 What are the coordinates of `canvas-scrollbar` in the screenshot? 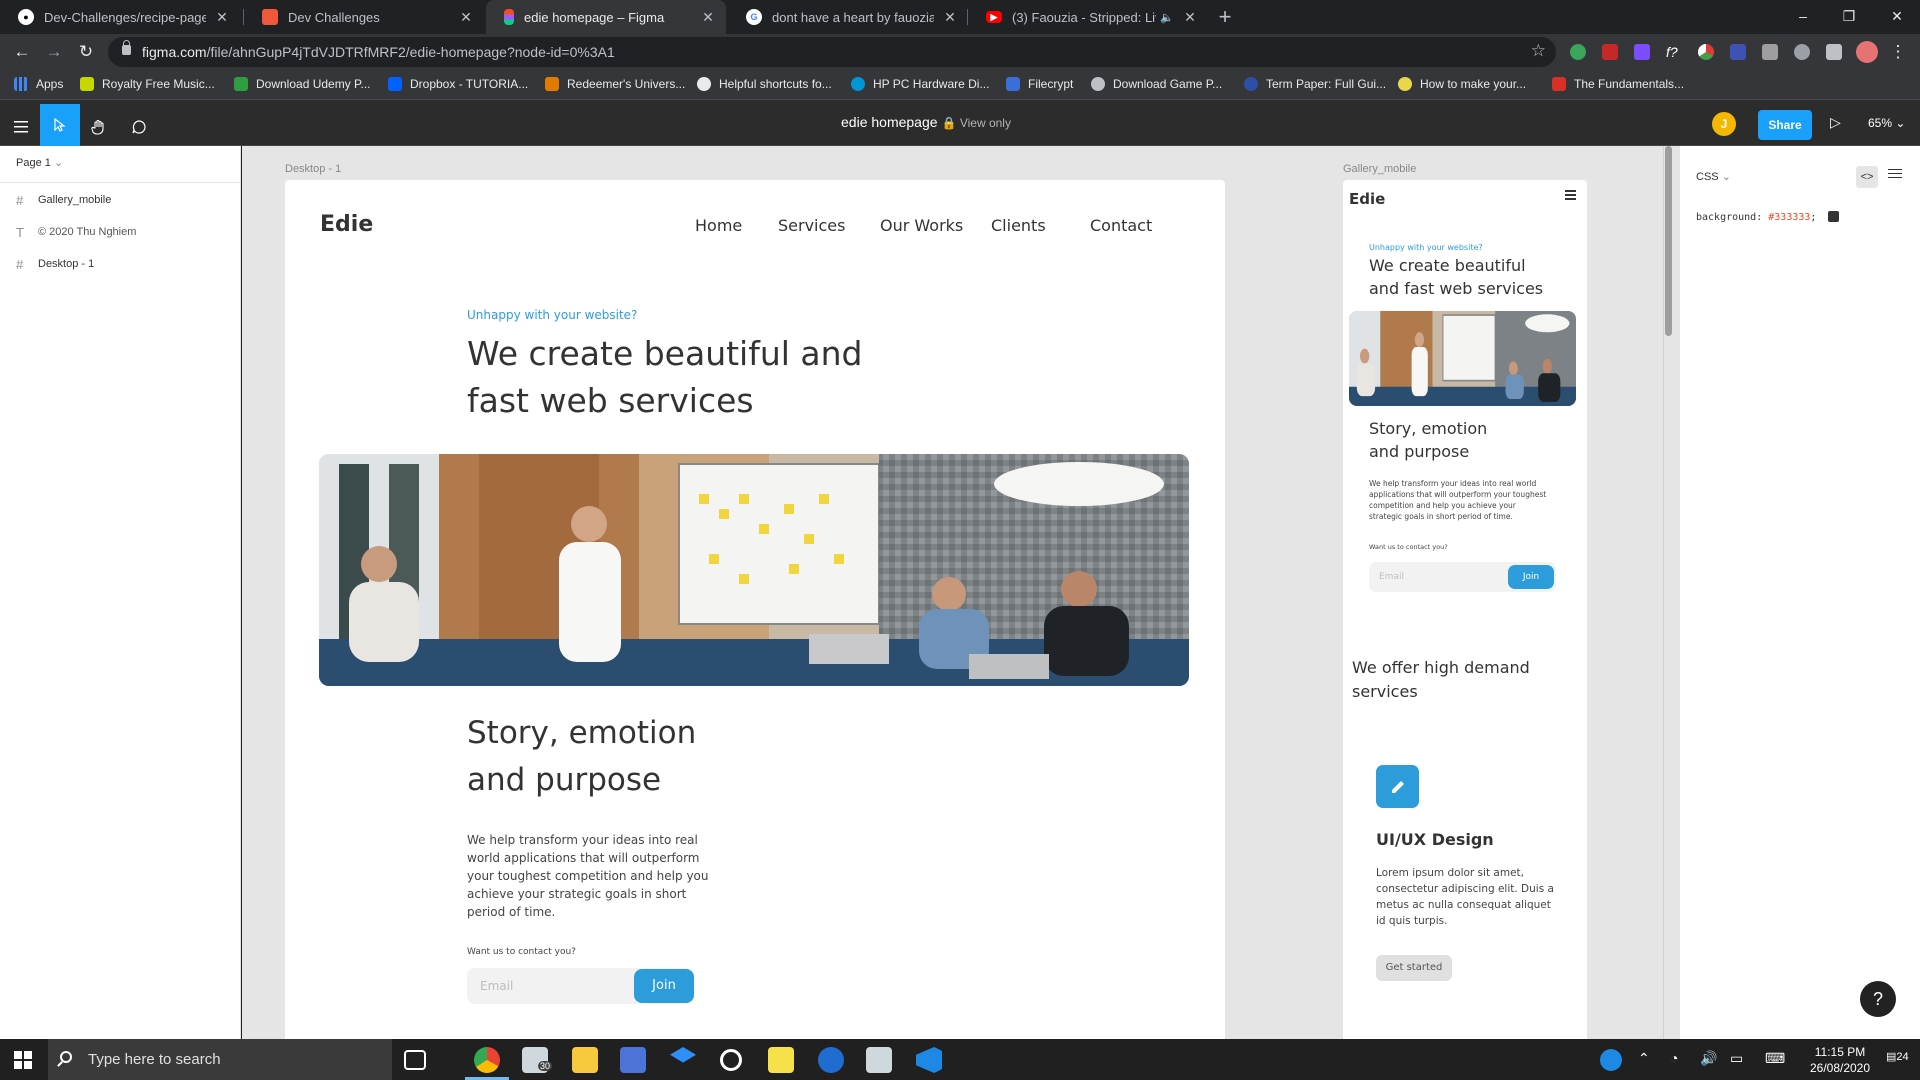 It's located at (1668, 241).